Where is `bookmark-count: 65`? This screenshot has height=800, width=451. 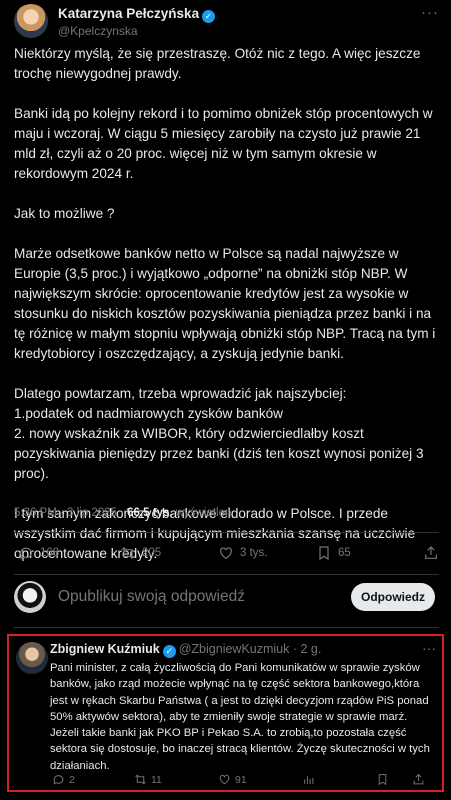
bookmark-count: 65 is located at coordinates (344, 553).